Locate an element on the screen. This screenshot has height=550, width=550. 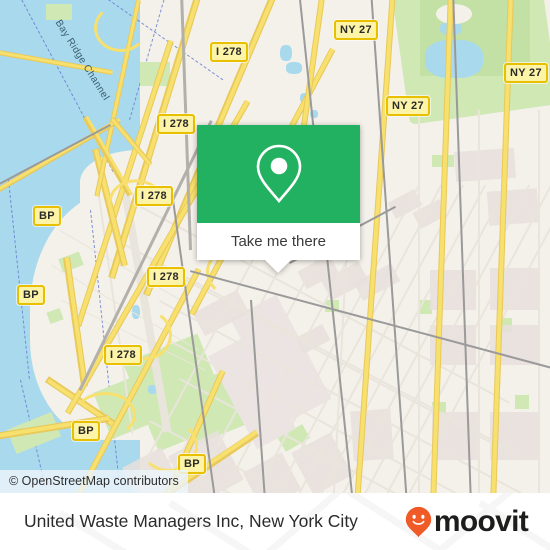
moovit-brand: moovit is located at coordinates (467, 521).